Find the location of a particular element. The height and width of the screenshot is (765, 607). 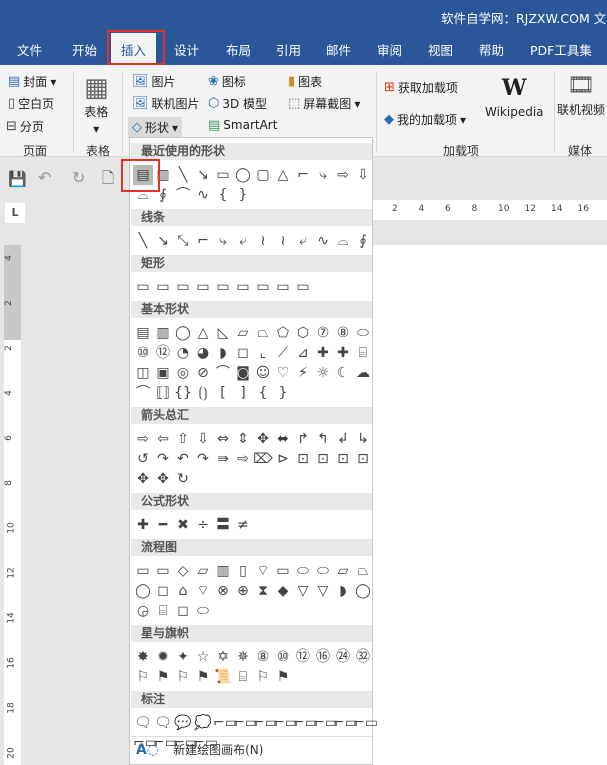

shape-button: } is located at coordinates (283, 393).